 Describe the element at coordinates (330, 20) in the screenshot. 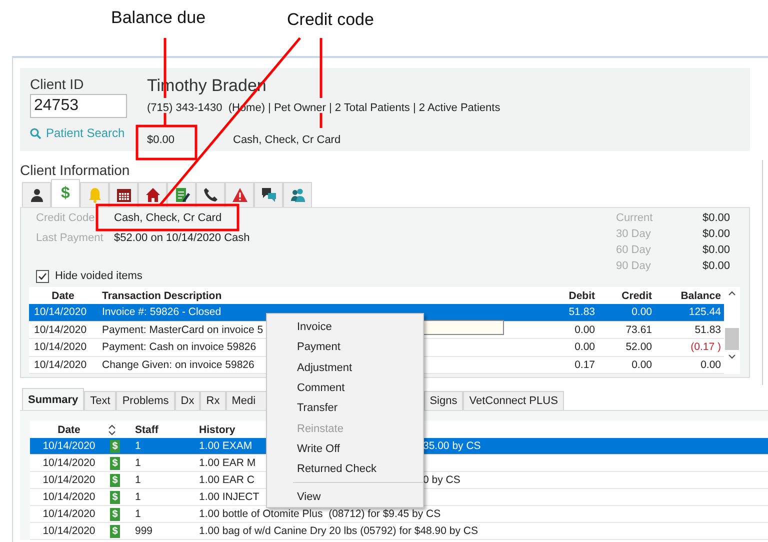

I see `annotation-label: Credit code` at that location.